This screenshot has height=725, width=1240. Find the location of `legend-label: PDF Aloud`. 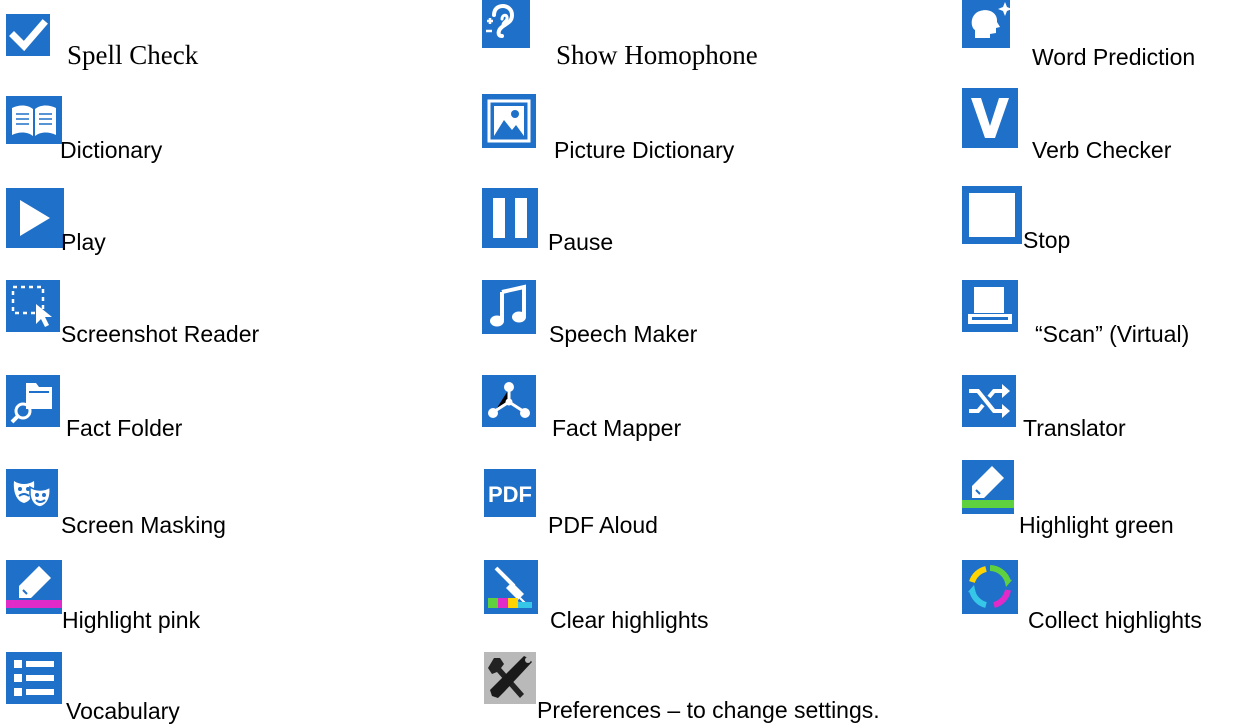

legend-label: PDF Aloud is located at coordinates (603, 525).